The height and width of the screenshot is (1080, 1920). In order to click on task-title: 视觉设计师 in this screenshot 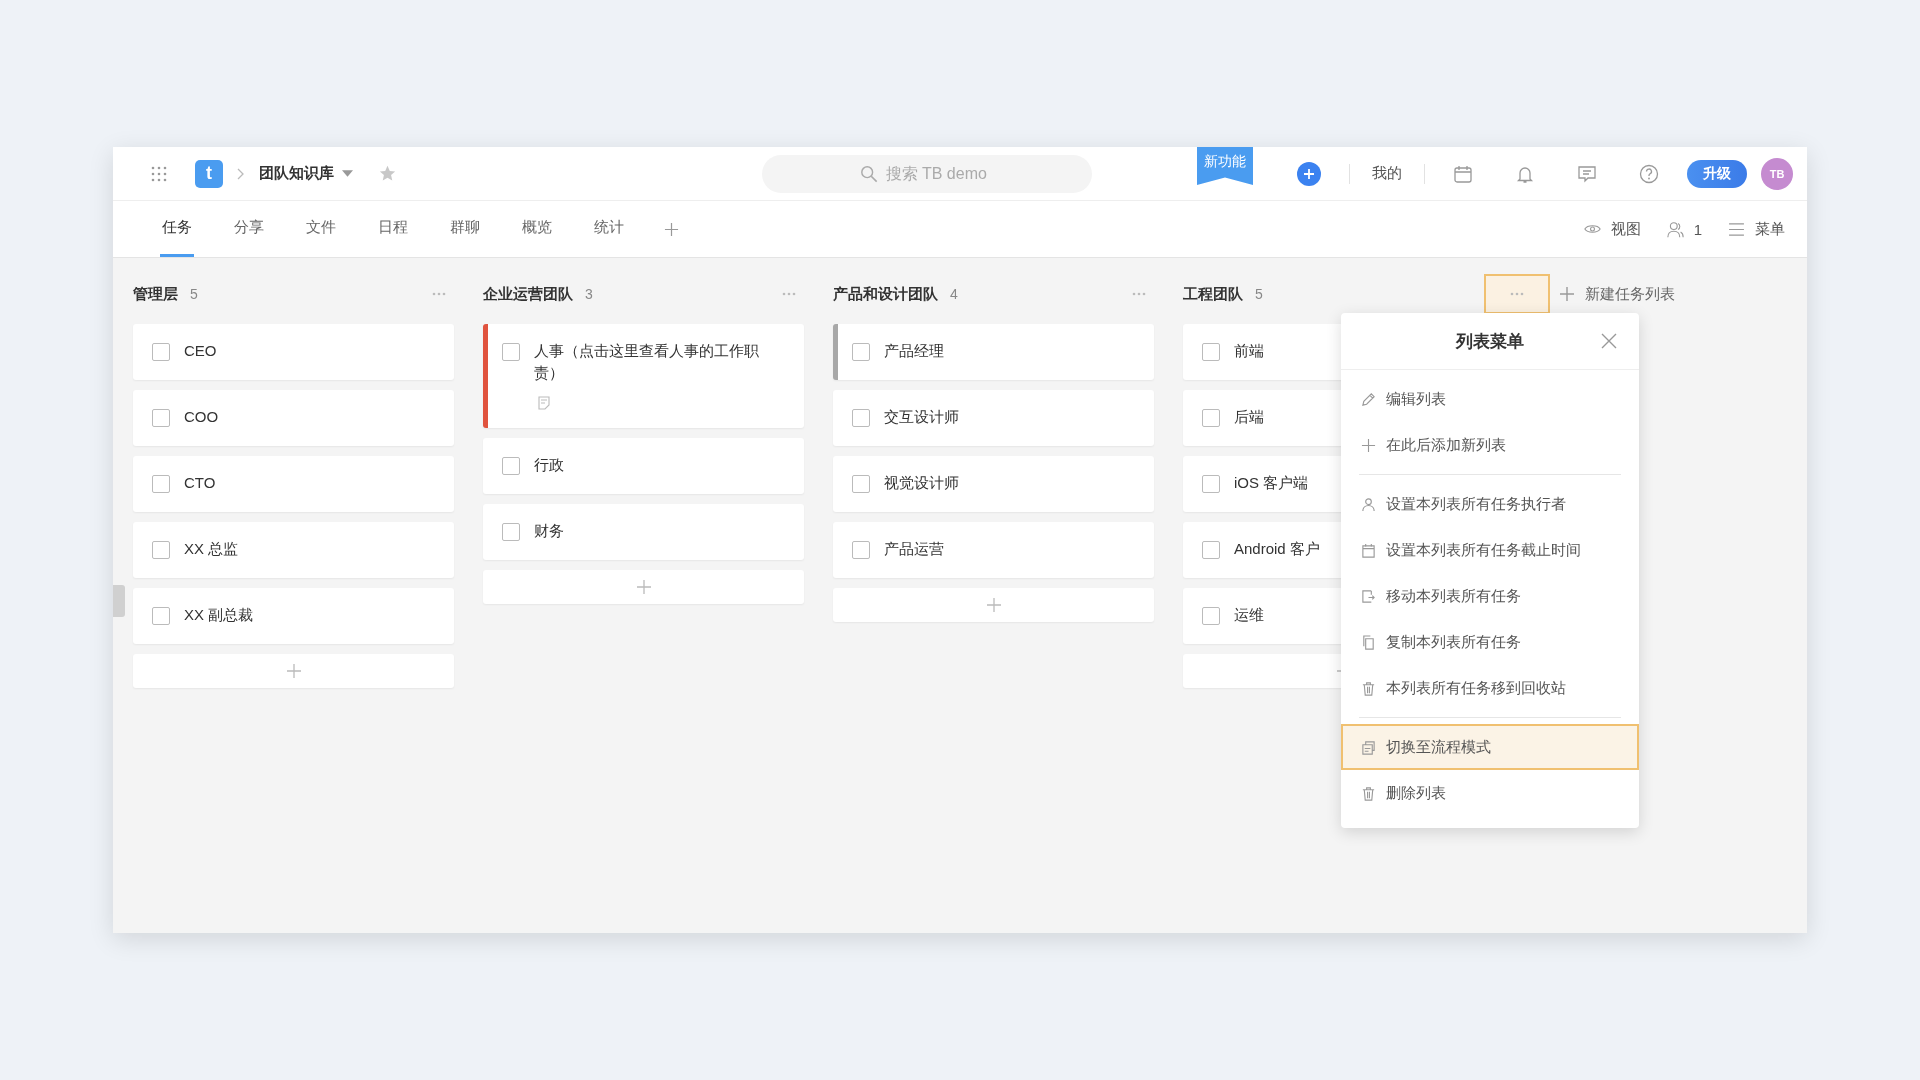, I will do `click(921, 483)`.